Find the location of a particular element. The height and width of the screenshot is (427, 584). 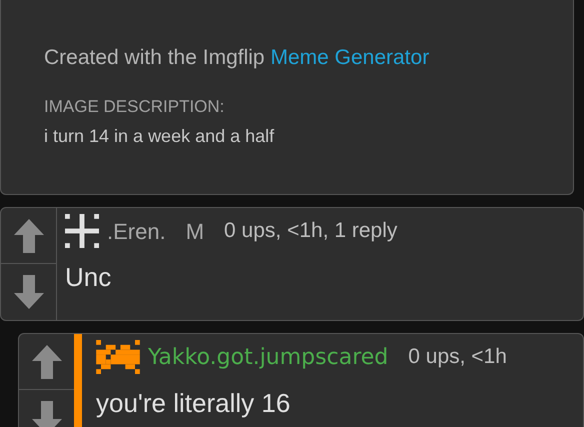

image-description: i turn 14 in a week and a half is located at coordinates (160, 136).